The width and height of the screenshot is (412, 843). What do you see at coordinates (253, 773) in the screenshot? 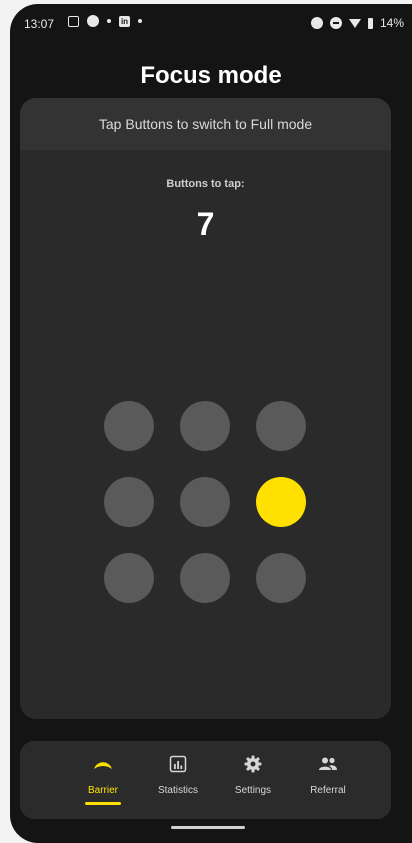
I see `nav-settings: Settings` at bounding box center [253, 773].